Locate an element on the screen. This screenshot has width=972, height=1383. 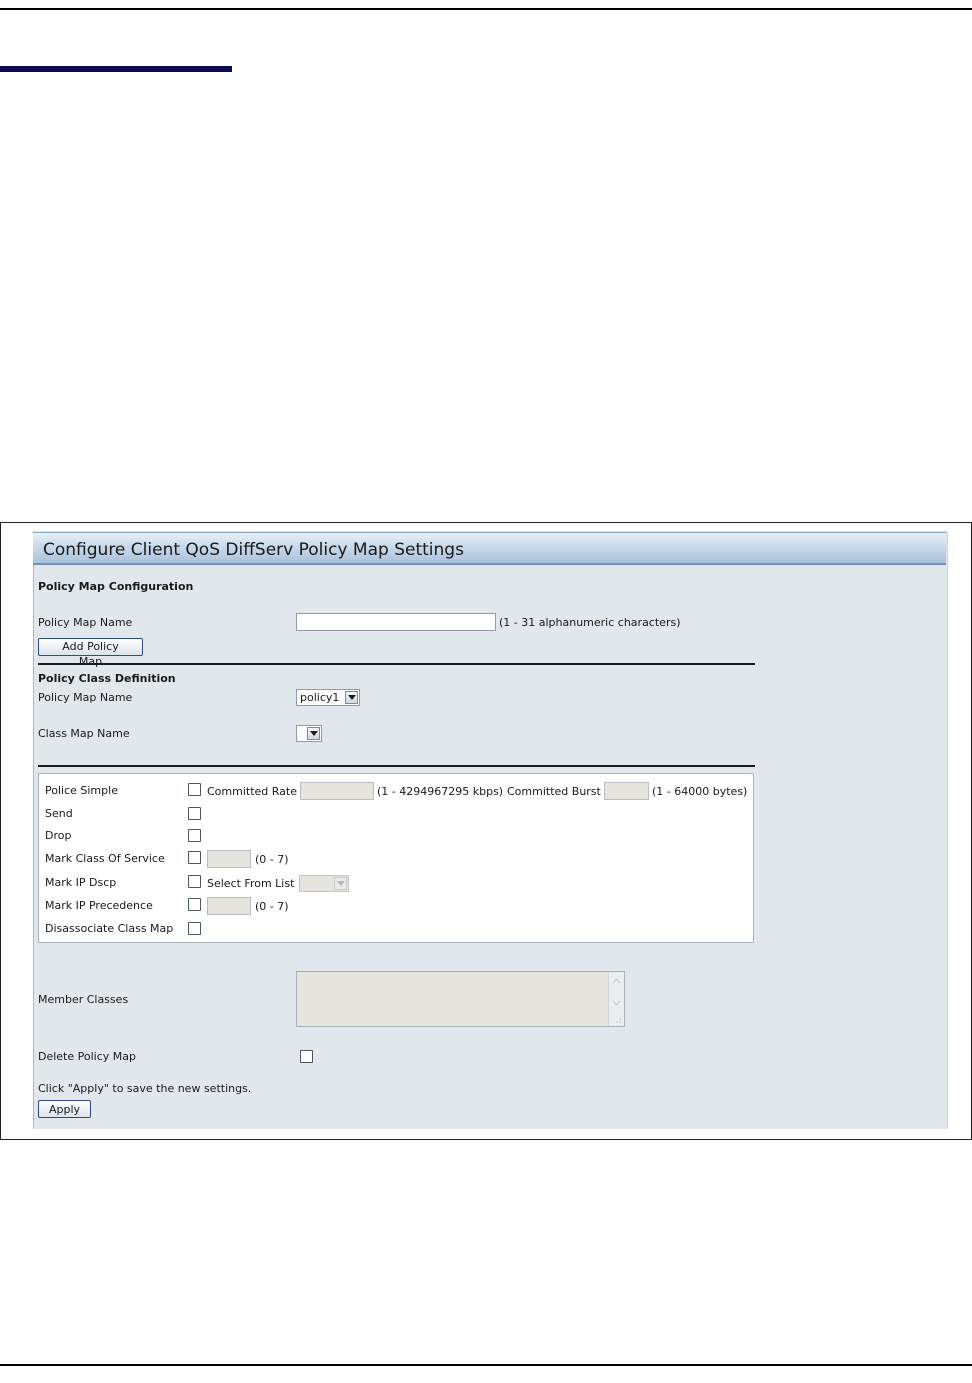
mark-cos-hint: (0 - 7) is located at coordinates (272, 859).